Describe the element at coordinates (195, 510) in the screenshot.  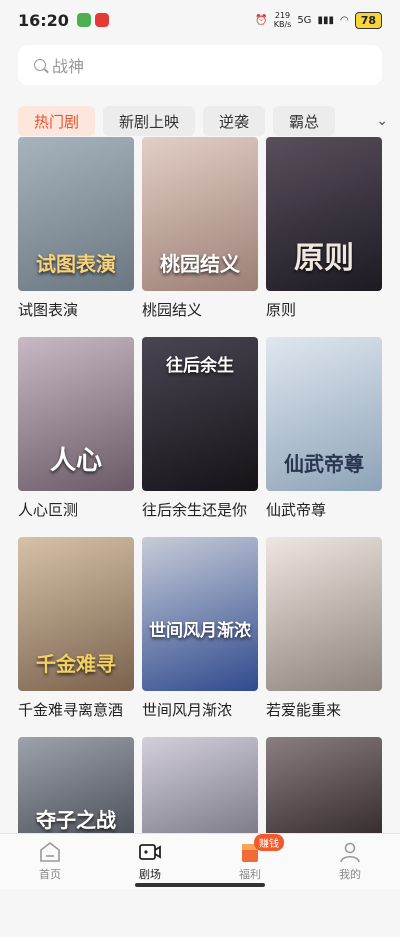
I see `drama-title: 往后余生还是你` at that location.